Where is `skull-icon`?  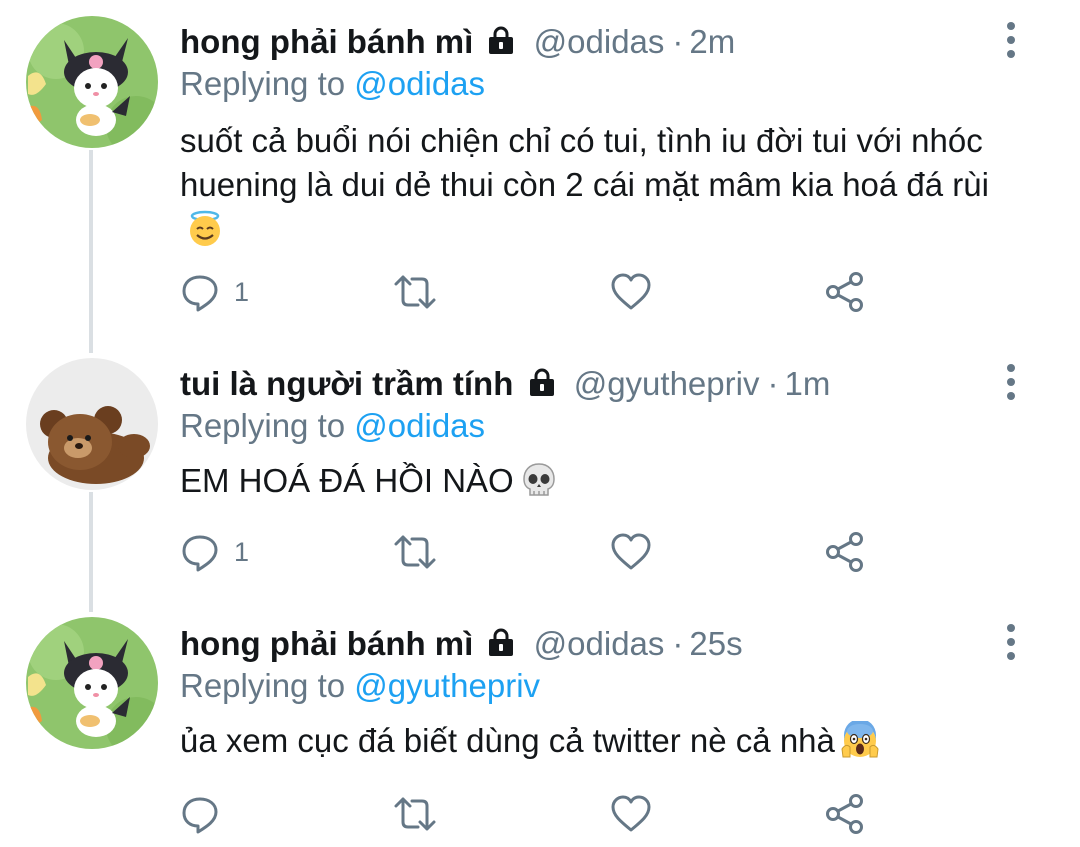
skull-icon is located at coordinates (538, 479).